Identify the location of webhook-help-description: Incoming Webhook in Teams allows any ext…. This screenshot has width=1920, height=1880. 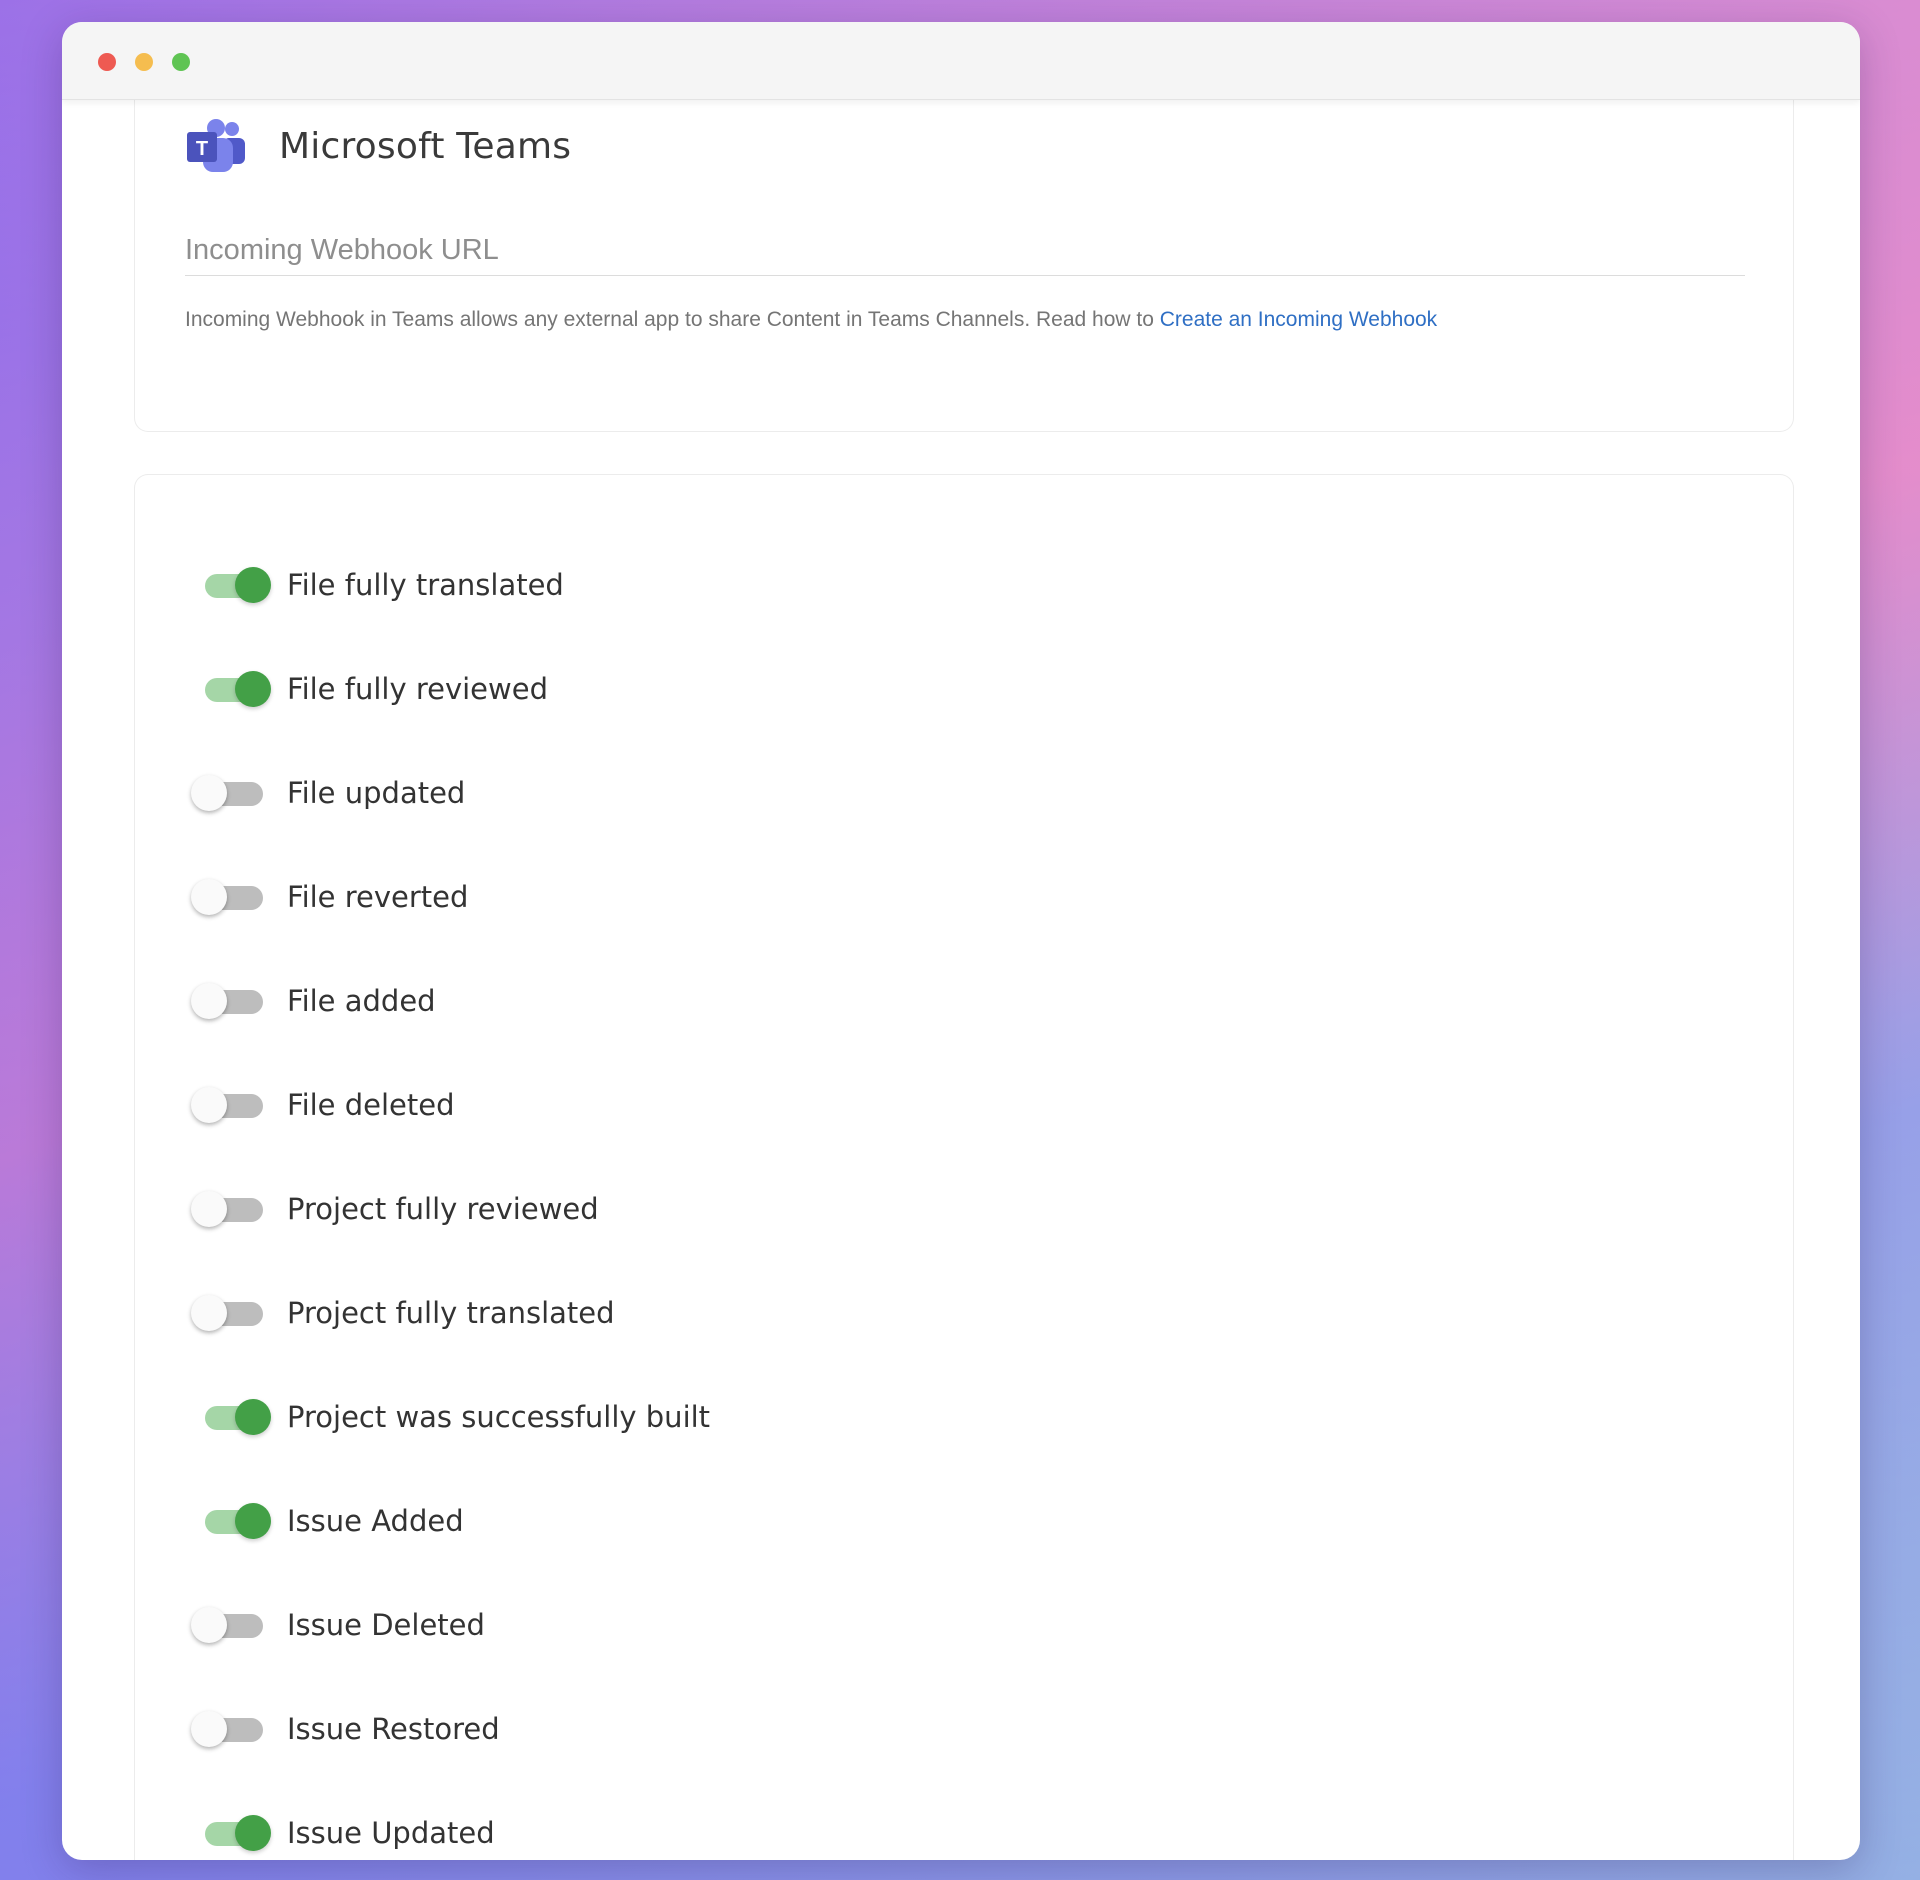
(672, 319).